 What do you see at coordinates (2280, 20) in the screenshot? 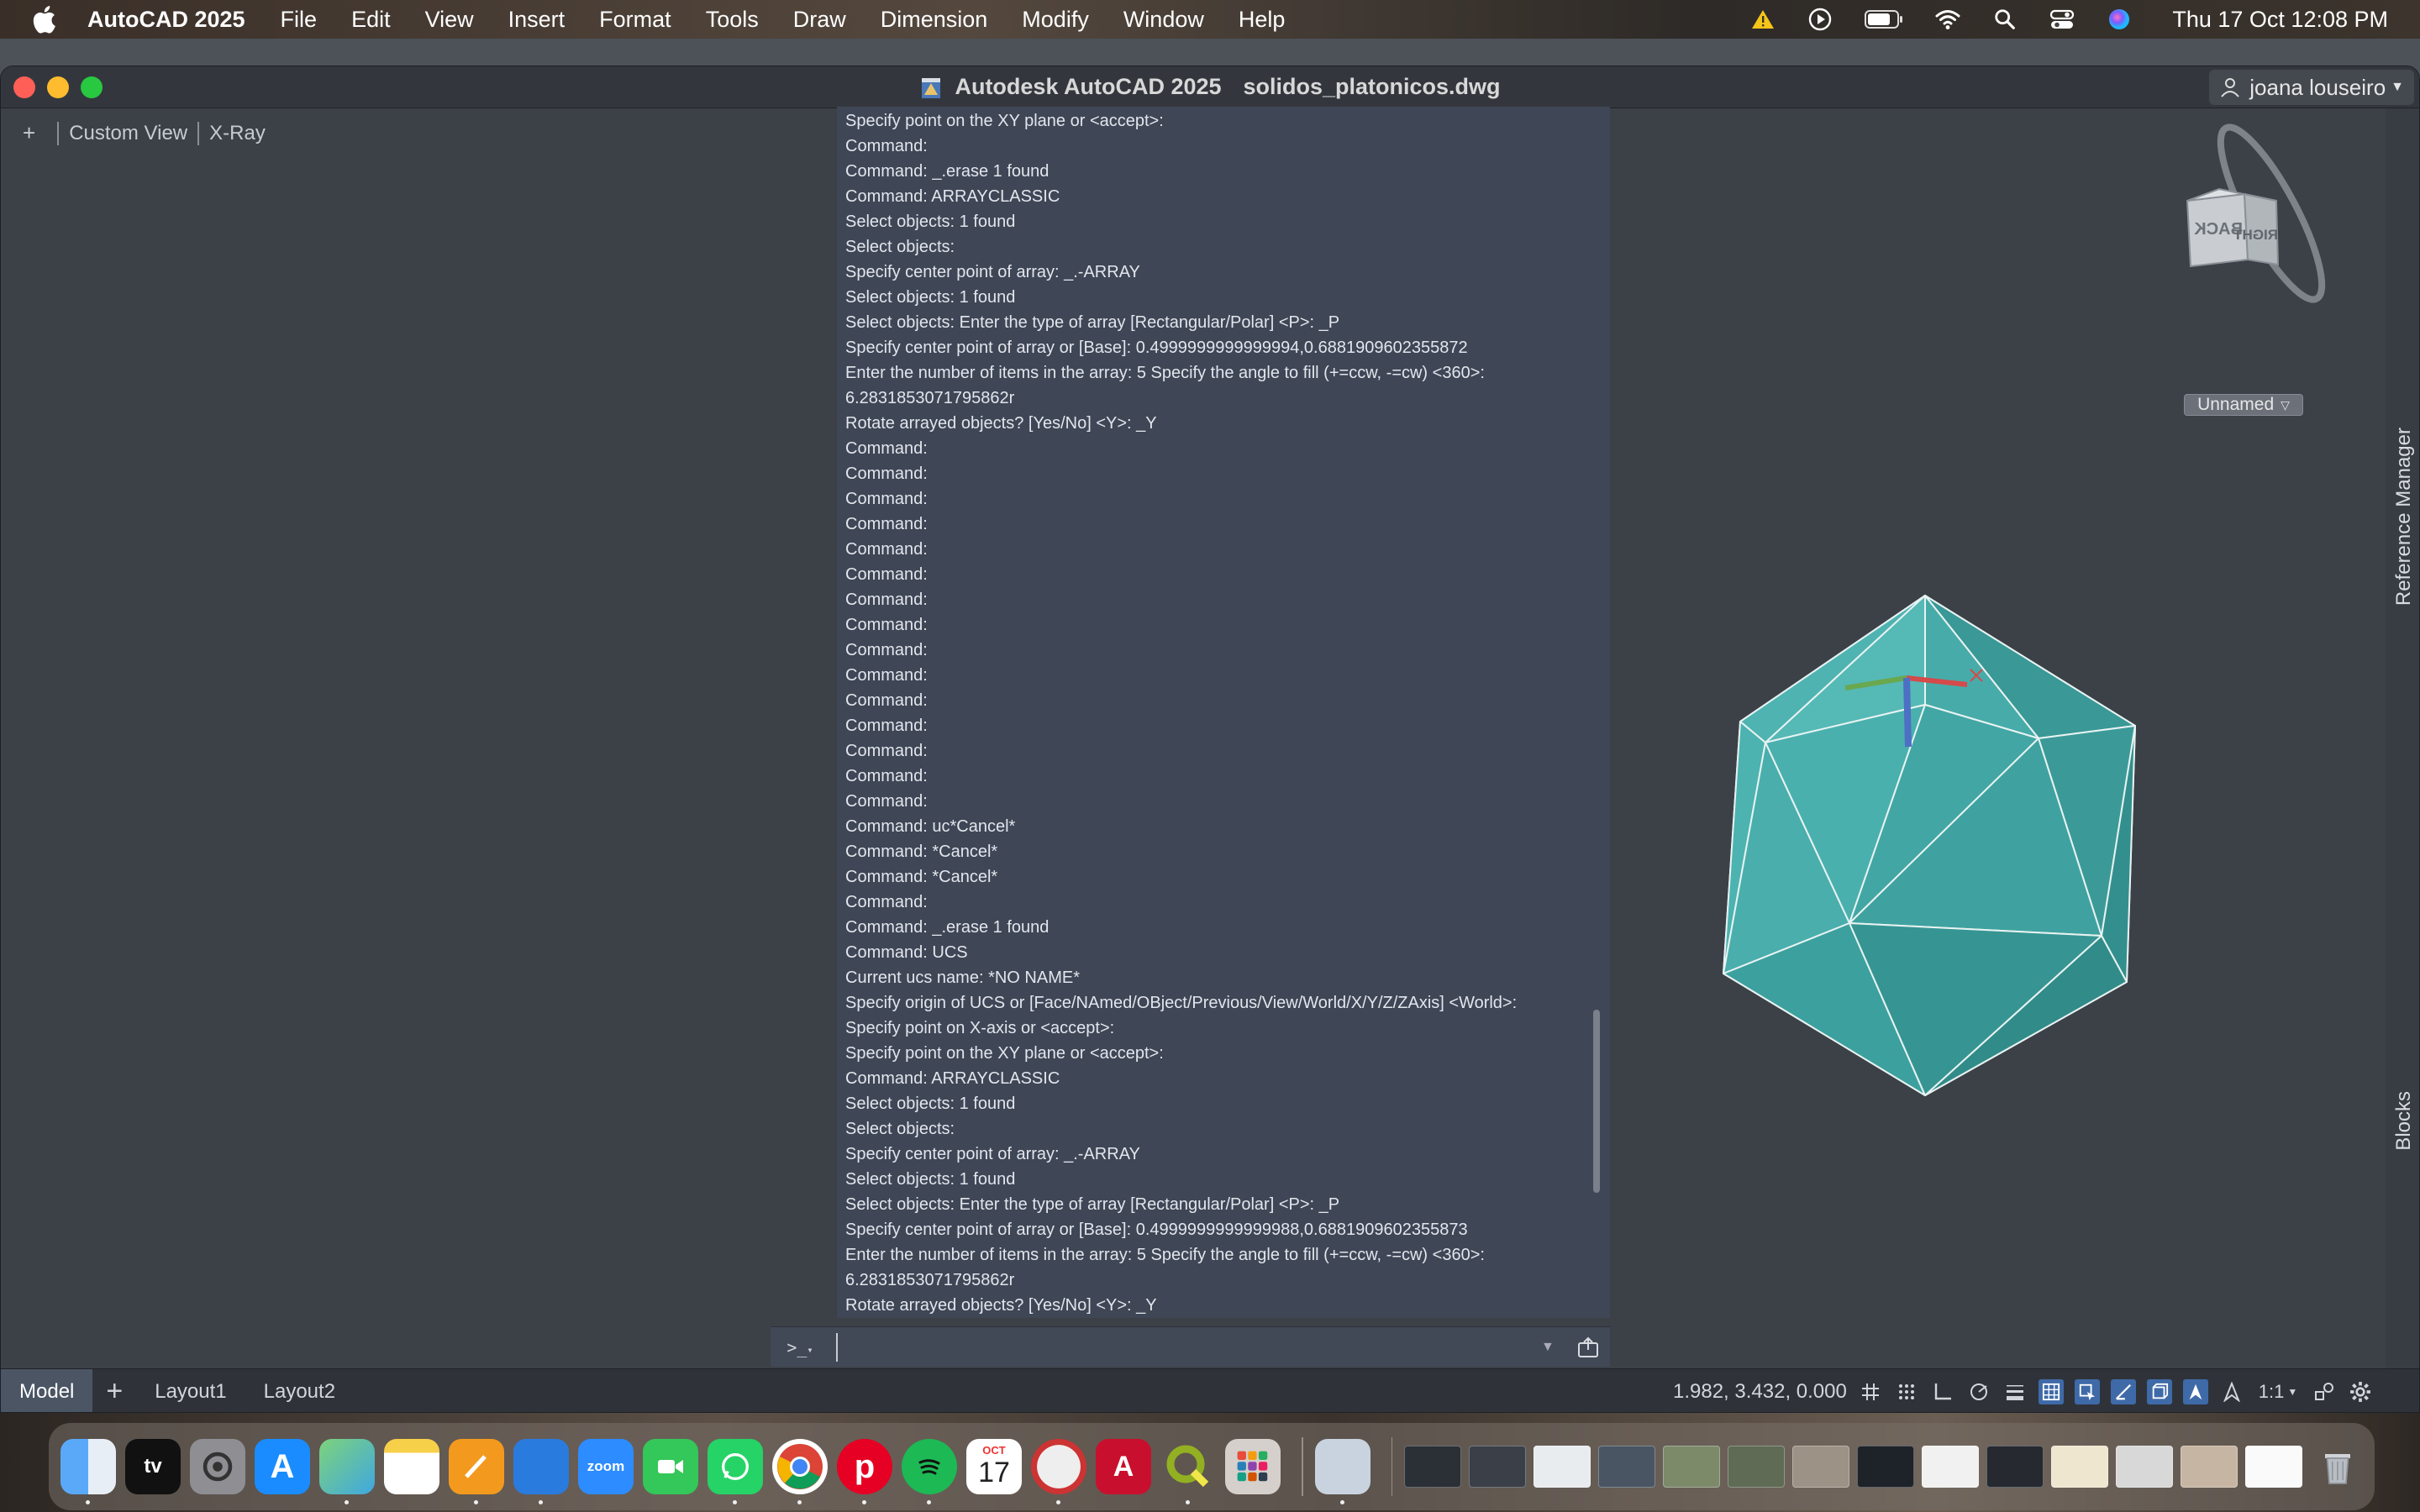
I see `clock: Thu 17 Oct 12:08 PM` at bounding box center [2280, 20].